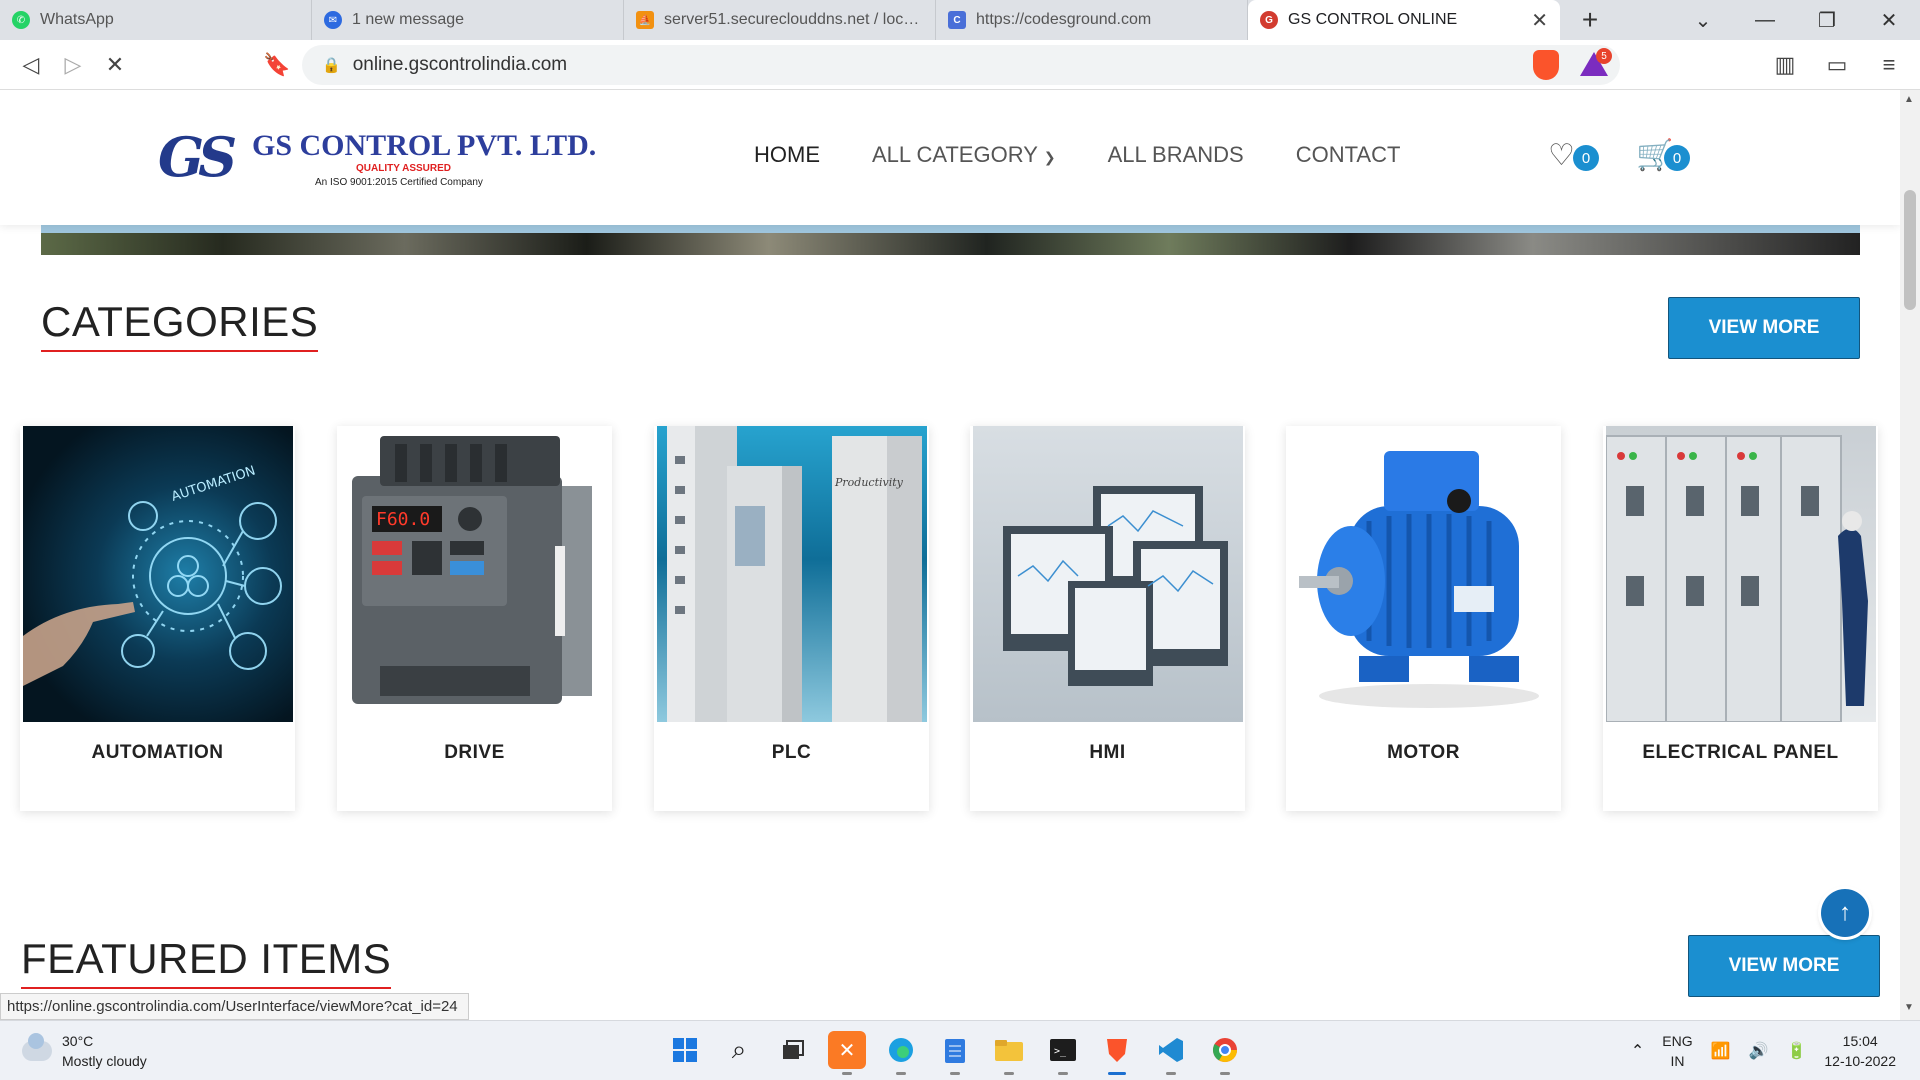 The image size is (1920, 1080). What do you see at coordinates (1107, 752) in the screenshot?
I see `category-label: HMI` at bounding box center [1107, 752].